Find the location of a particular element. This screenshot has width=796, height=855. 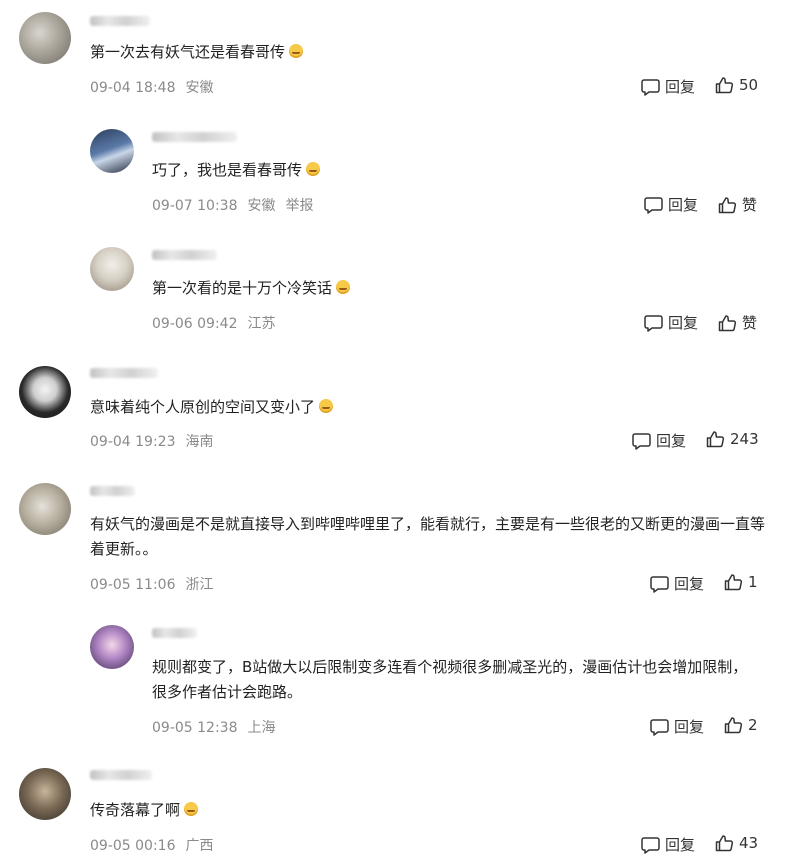

like-button: 243 is located at coordinates (732, 439).